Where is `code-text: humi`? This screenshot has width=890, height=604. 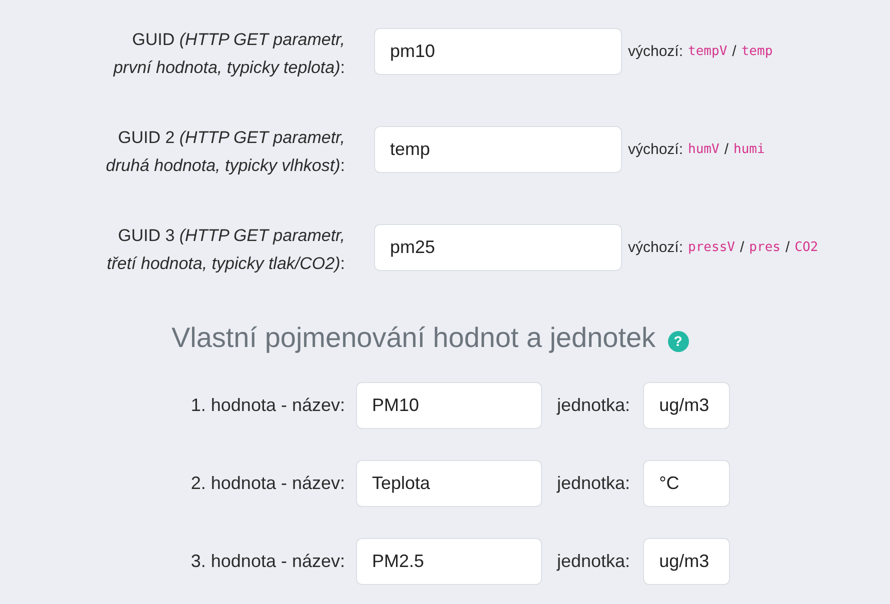 code-text: humi is located at coordinates (749, 149).